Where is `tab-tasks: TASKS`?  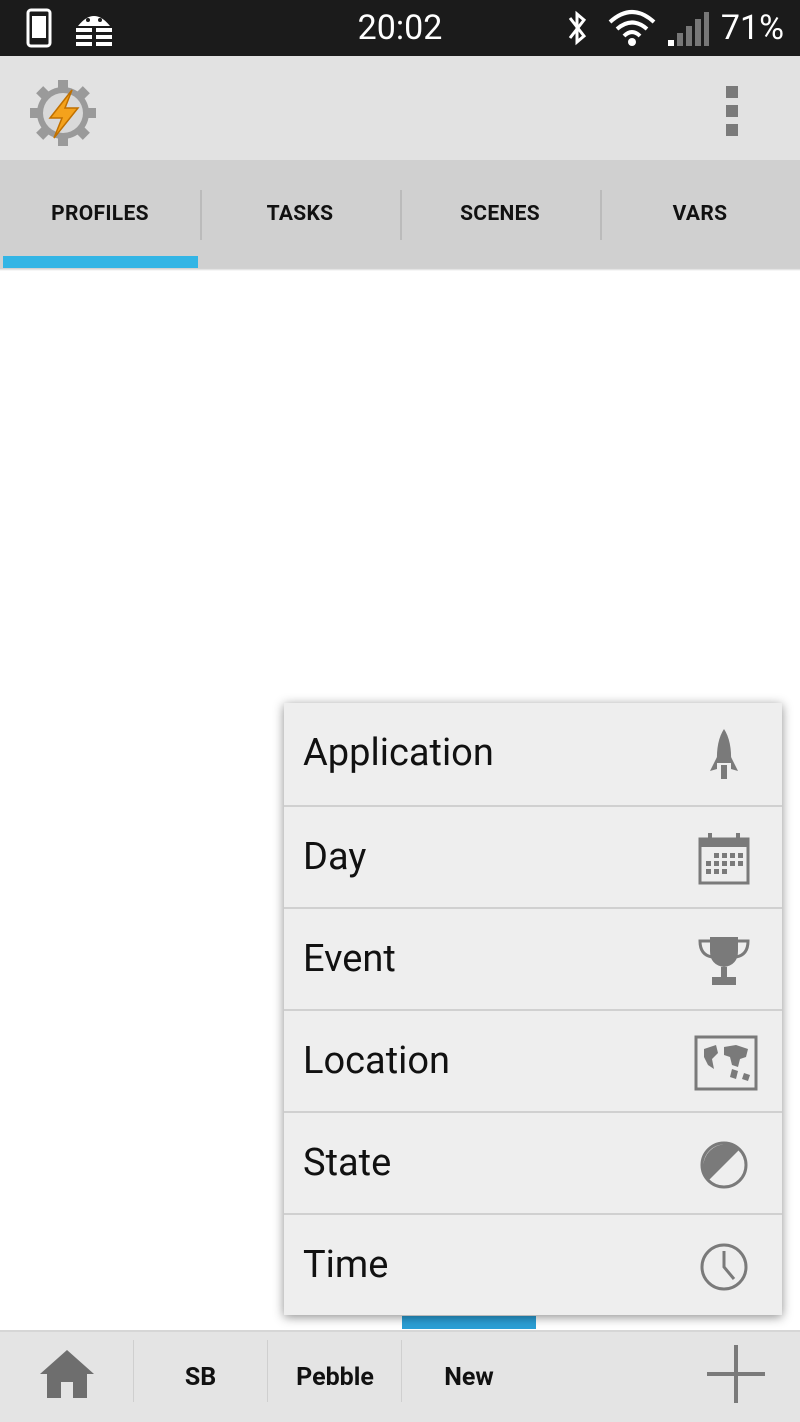
tab-tasks: TASKS is located at coordinates (300, 214).